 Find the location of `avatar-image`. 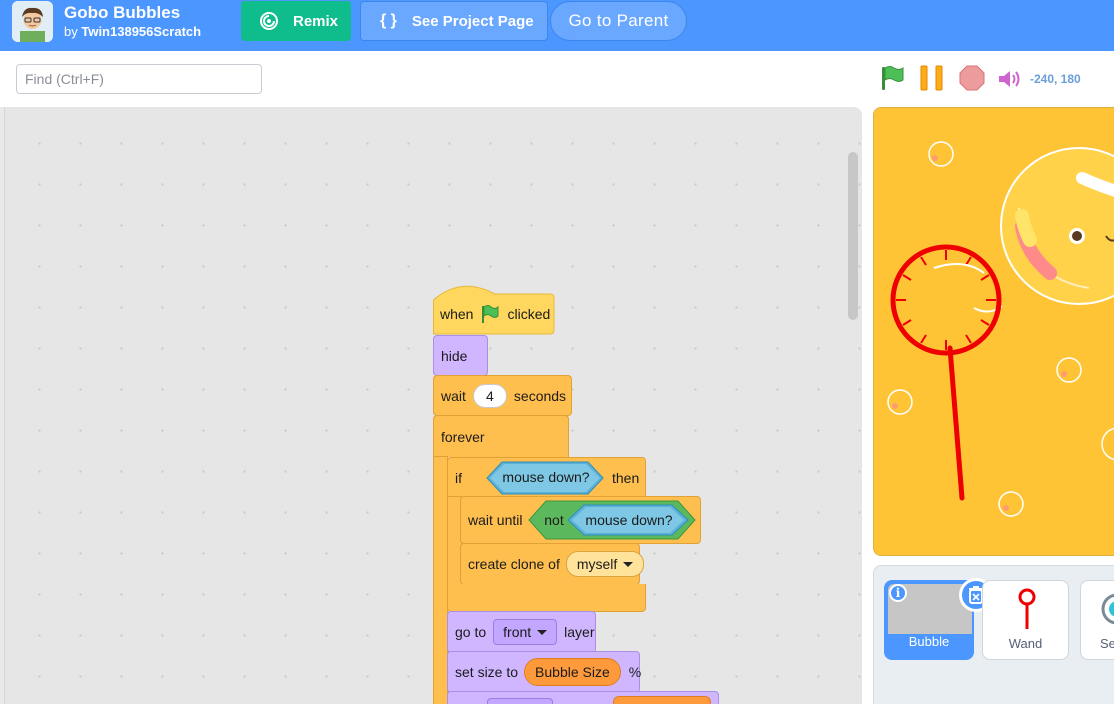

avatar-image is located at coordinates (32, 21).